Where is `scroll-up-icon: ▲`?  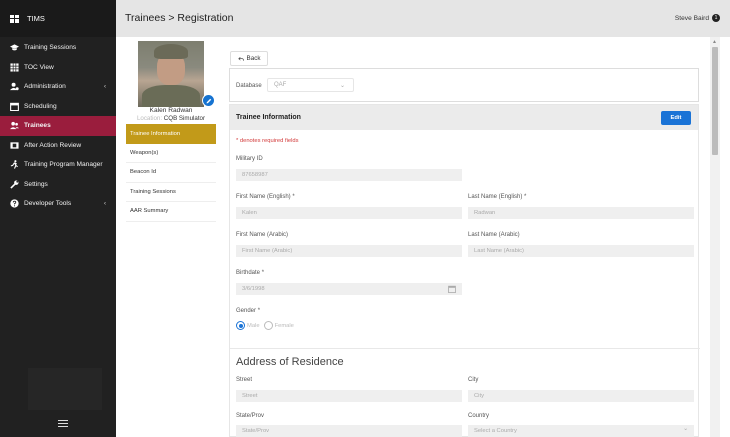
scroll-up-icon: ▲ is located at coordinates (714, 42).